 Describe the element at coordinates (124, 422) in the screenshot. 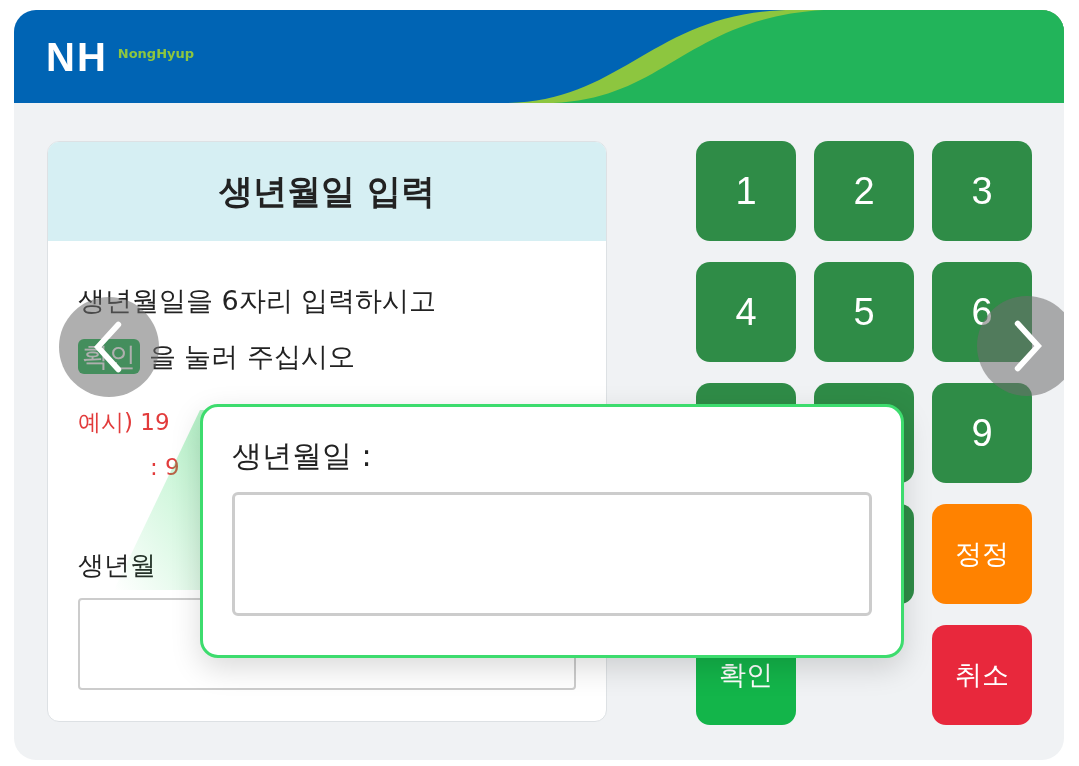

I see `example-text: 예시) 19` at that location.